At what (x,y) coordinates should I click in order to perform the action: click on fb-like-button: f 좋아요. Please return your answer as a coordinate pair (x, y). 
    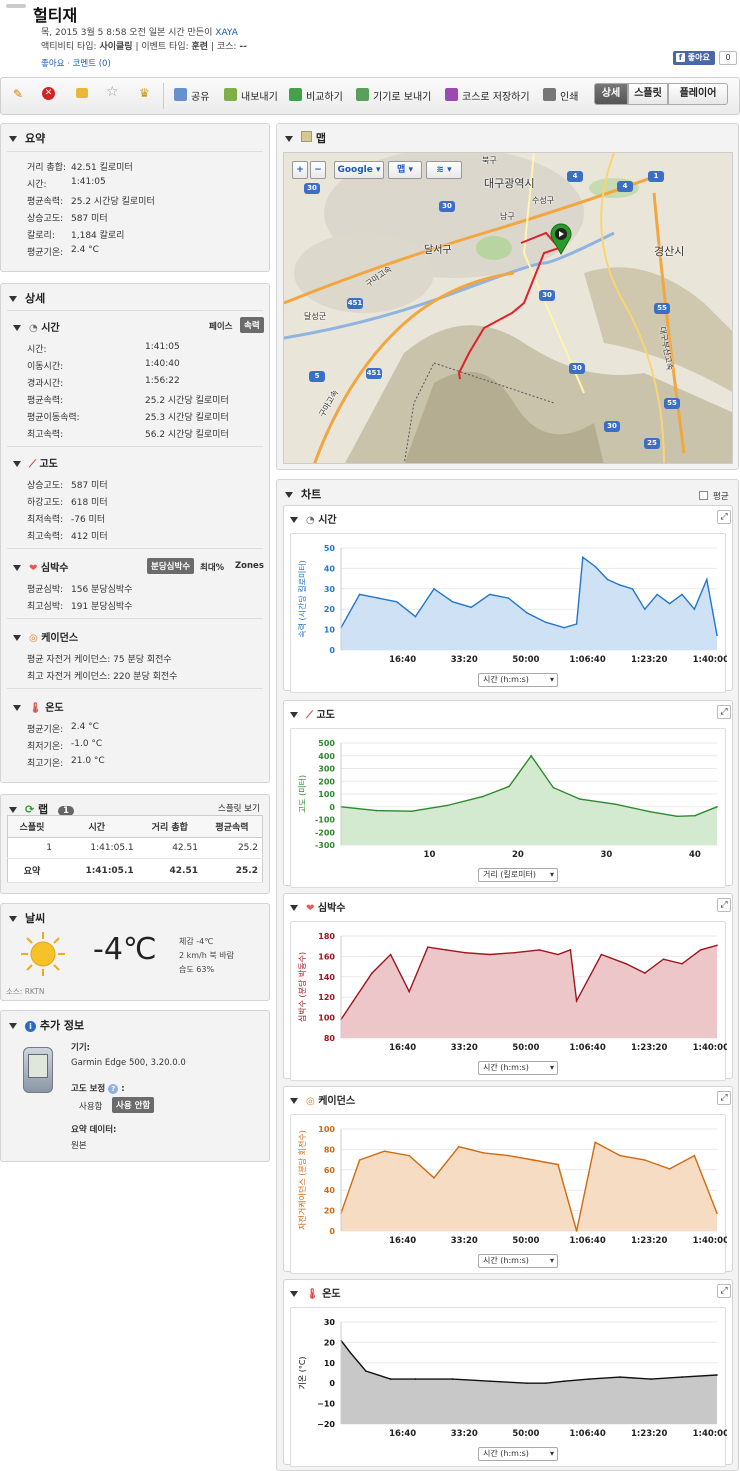
    Looking at the image, I should click on (694, 58).